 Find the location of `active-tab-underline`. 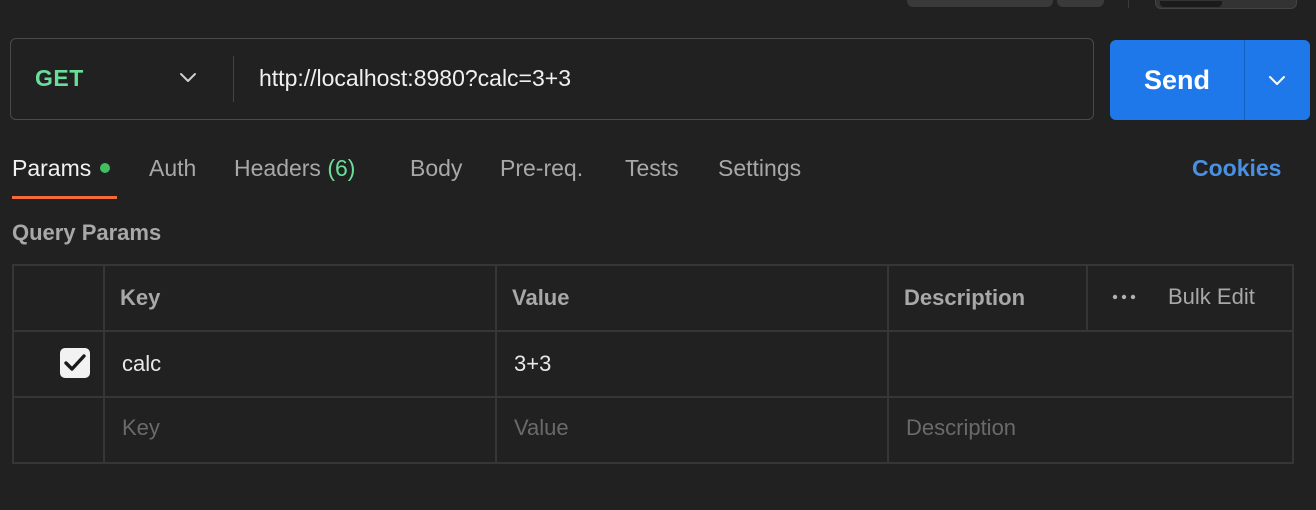

active-tab-underline is located at coordinates (64, 197).